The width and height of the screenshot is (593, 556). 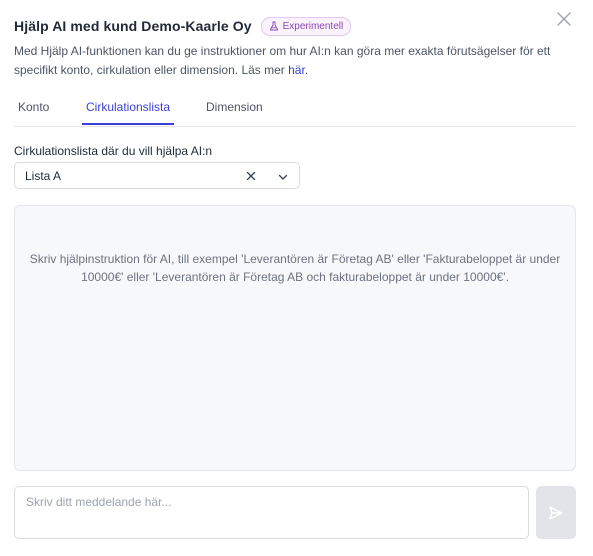 I want to click on read-more-link: här, so click(x=296, y=70).